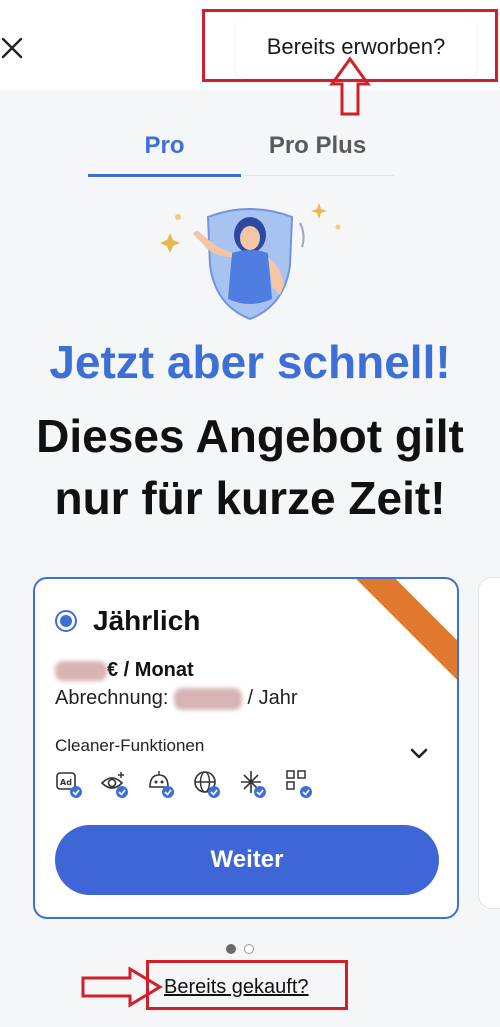 The image size is (500, 1027). I want to click on pagination-dot-active, so click(231, 949).